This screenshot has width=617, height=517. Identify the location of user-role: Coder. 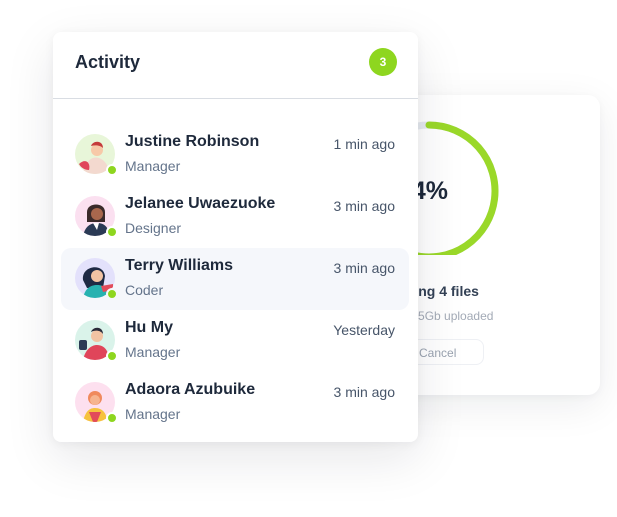
(144, 290).